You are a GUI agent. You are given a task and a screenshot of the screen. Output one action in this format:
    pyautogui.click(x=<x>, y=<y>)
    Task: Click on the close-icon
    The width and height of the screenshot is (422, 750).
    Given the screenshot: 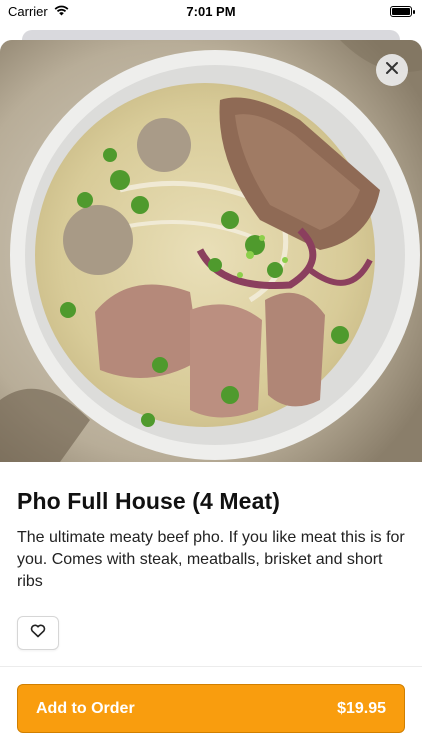 What is the action you would take?
    pyautogui.click(x=392, y=70)
    